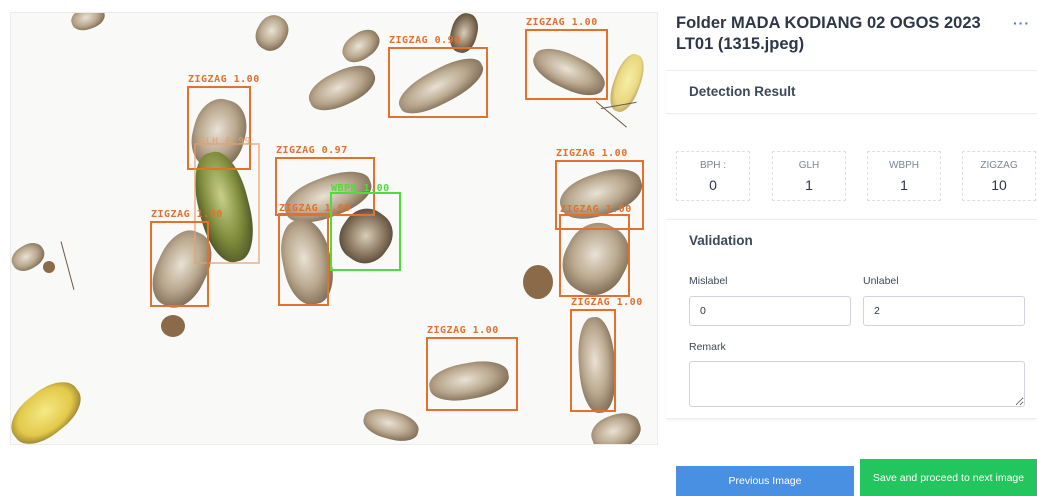 The height and width of the screenshot is (496, 1037). I want to click on unlabel-input, so click(944, 311).